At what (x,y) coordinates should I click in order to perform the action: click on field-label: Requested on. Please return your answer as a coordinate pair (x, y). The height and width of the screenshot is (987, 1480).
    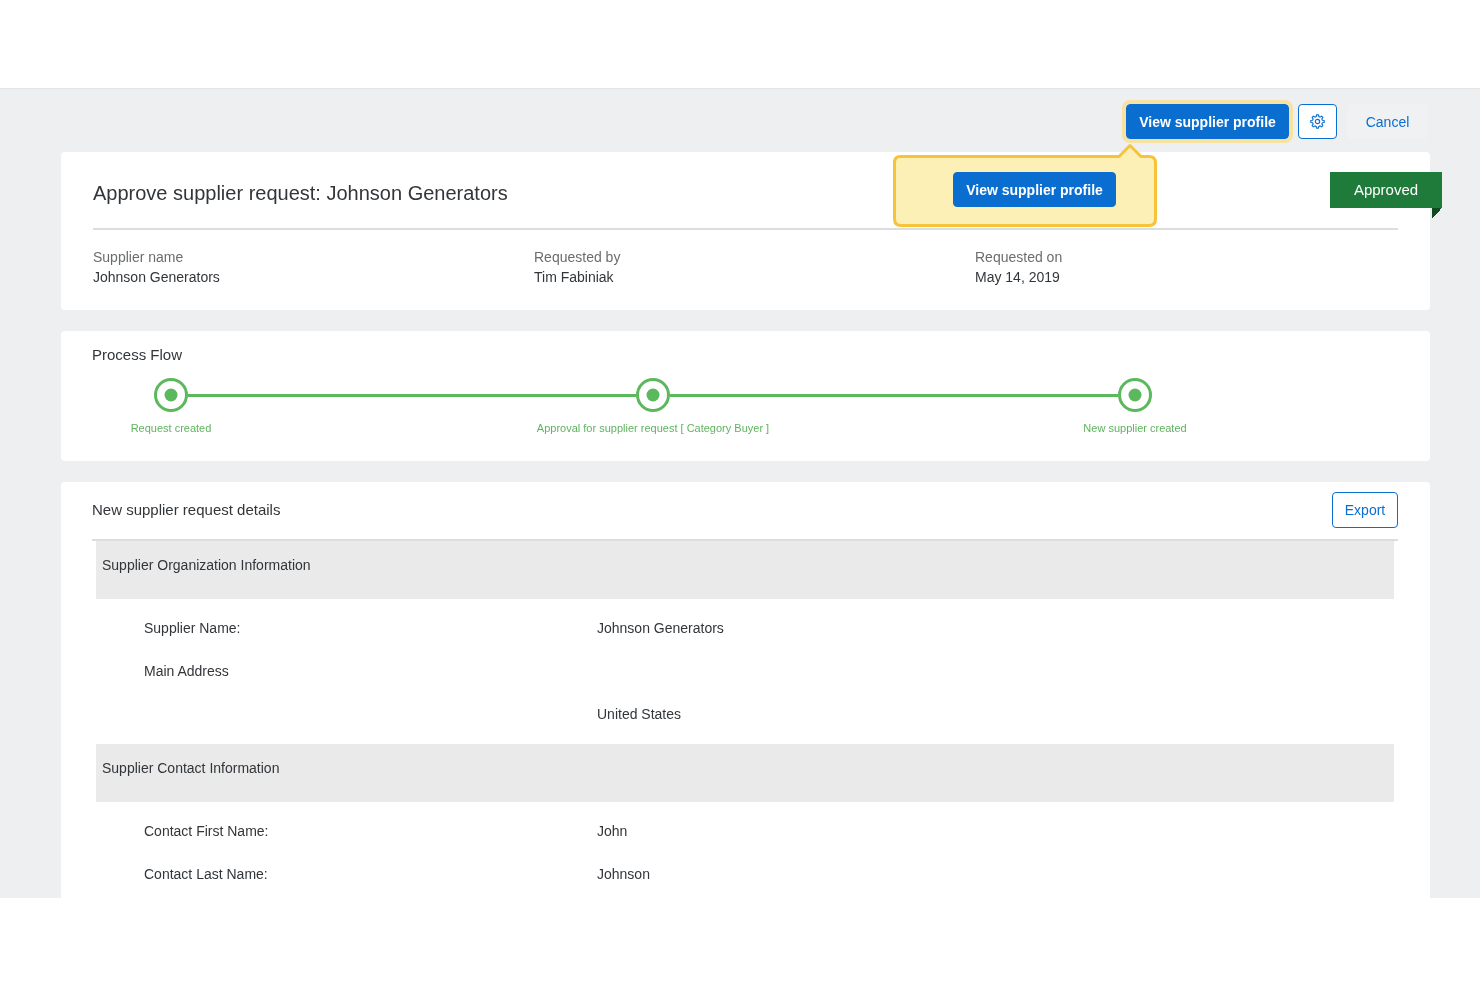
    Looking at the image, I should click on (1019, 257).